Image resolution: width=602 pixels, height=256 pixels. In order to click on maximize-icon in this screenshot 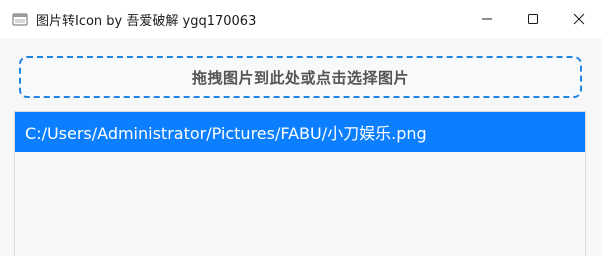, I will do `click(533, 19)`.